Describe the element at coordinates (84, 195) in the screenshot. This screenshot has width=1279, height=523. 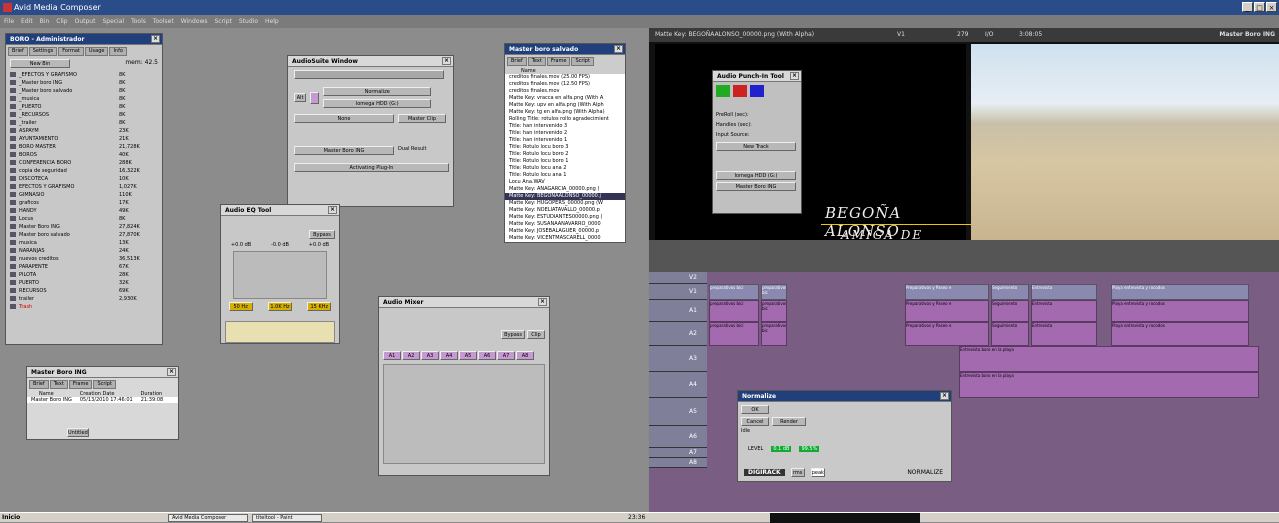
I see `list-item: GIMNASIO 110K` at that location.